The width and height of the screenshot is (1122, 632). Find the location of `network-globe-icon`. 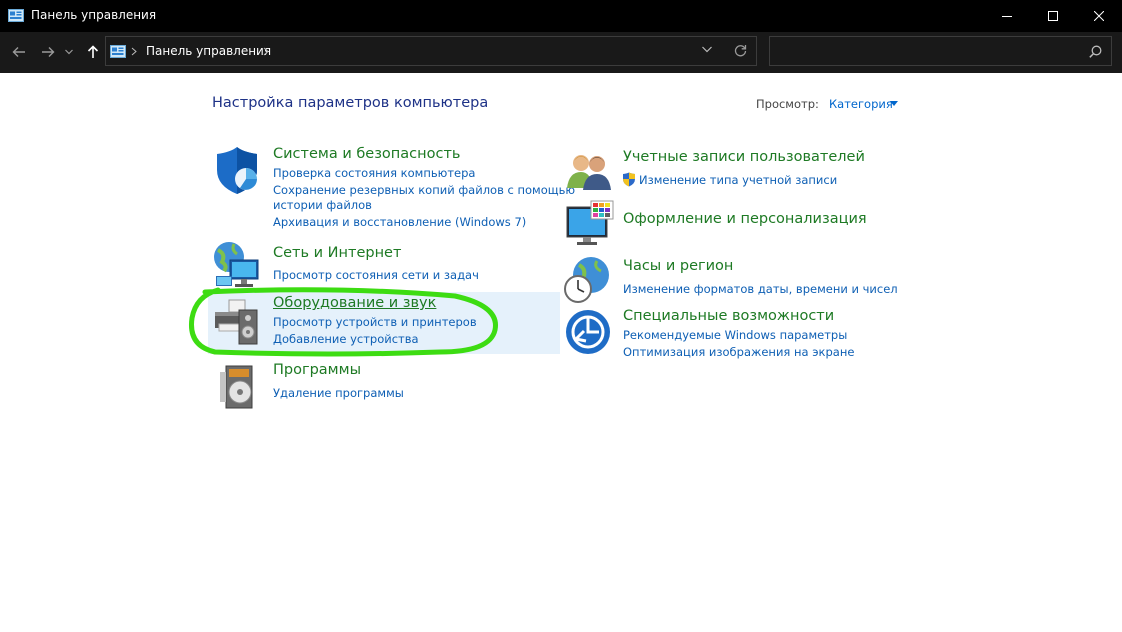

network-globe-icon is located at coordinates (236, 264).